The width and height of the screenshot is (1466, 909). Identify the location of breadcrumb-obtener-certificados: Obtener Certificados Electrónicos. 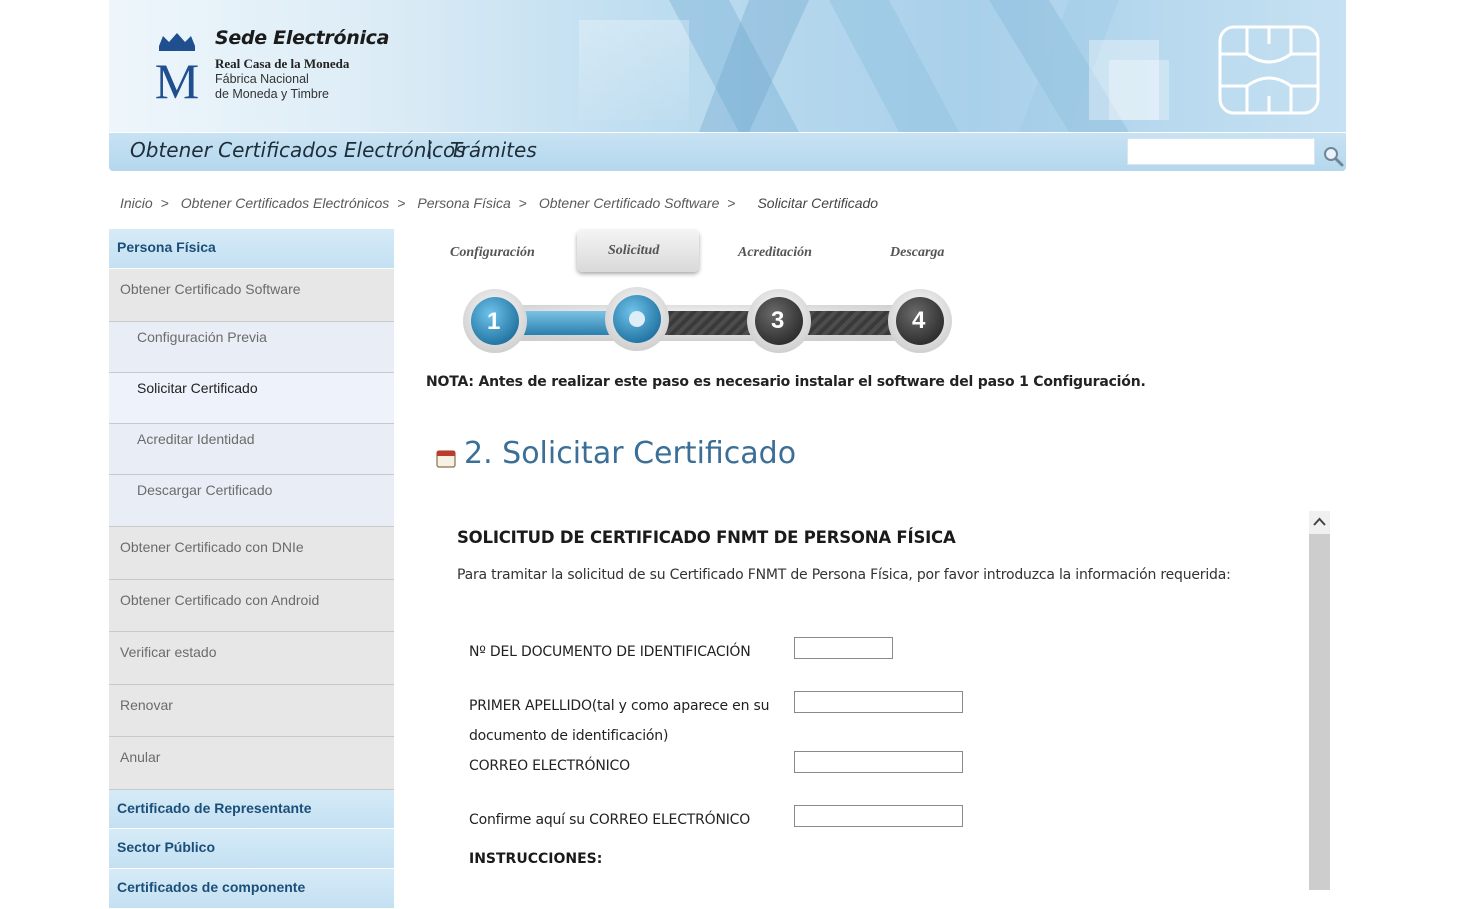
(285, 203).